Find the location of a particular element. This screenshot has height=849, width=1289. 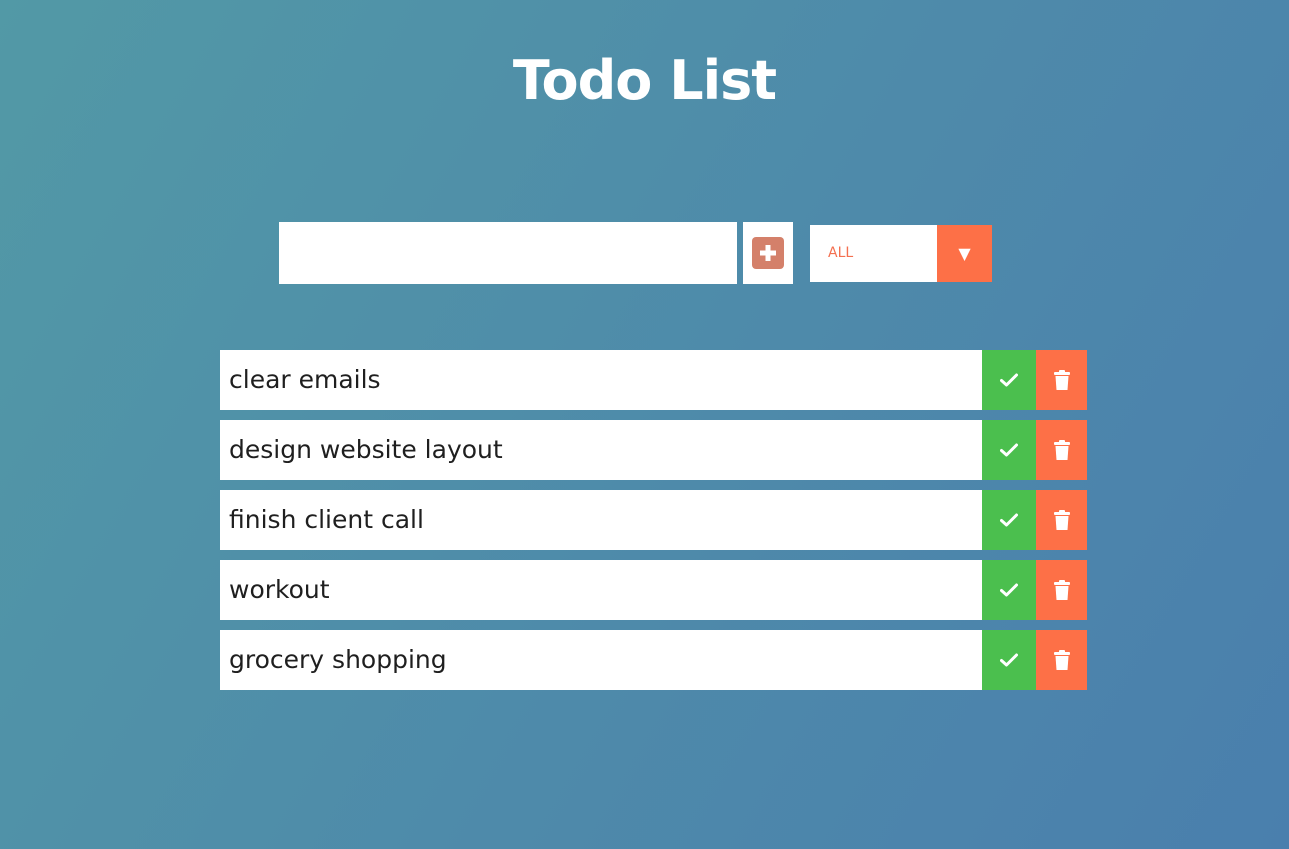

plus-square-icon is located at coordinates (768, 253).